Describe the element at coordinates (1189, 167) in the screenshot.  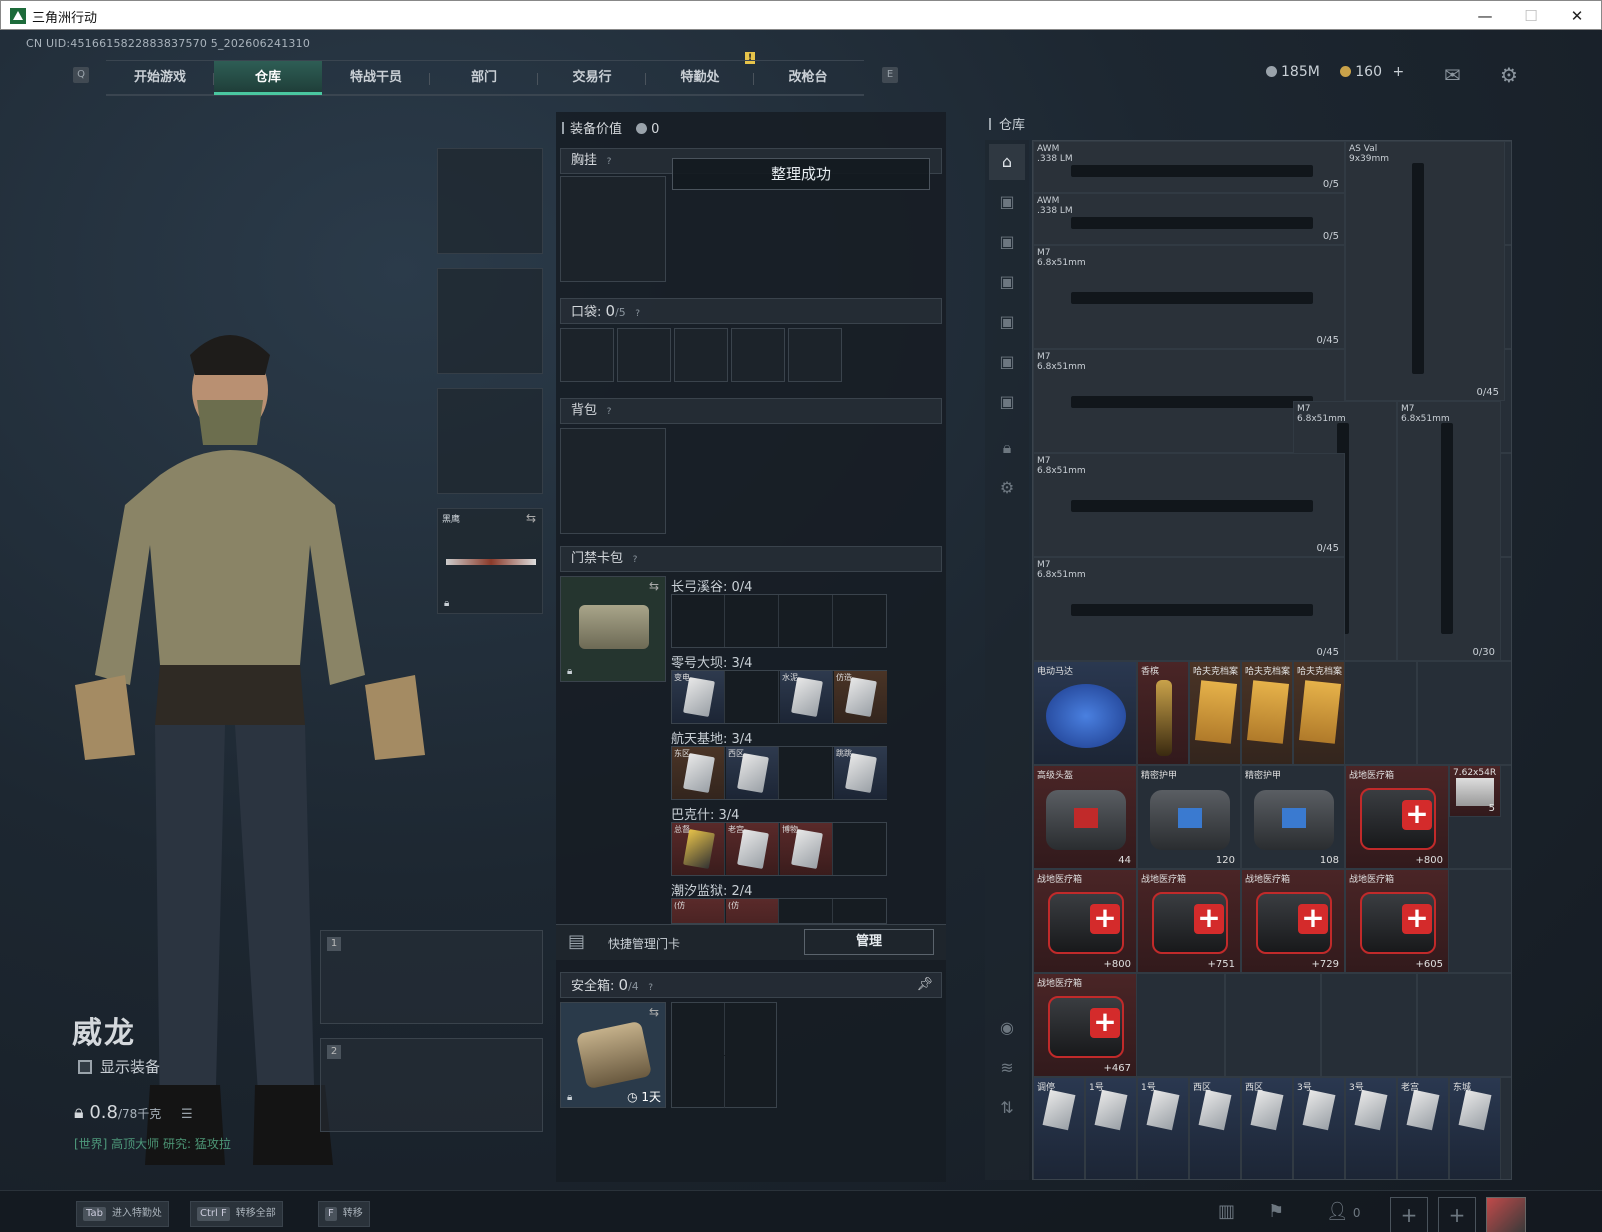
I see `weapon-item: AWM .338 LM 0/5` at that location.